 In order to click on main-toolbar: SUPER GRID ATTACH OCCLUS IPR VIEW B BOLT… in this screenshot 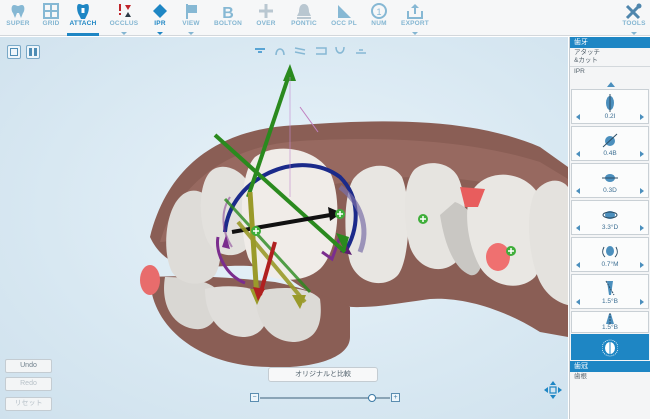, I will do `click(325, 18)`.